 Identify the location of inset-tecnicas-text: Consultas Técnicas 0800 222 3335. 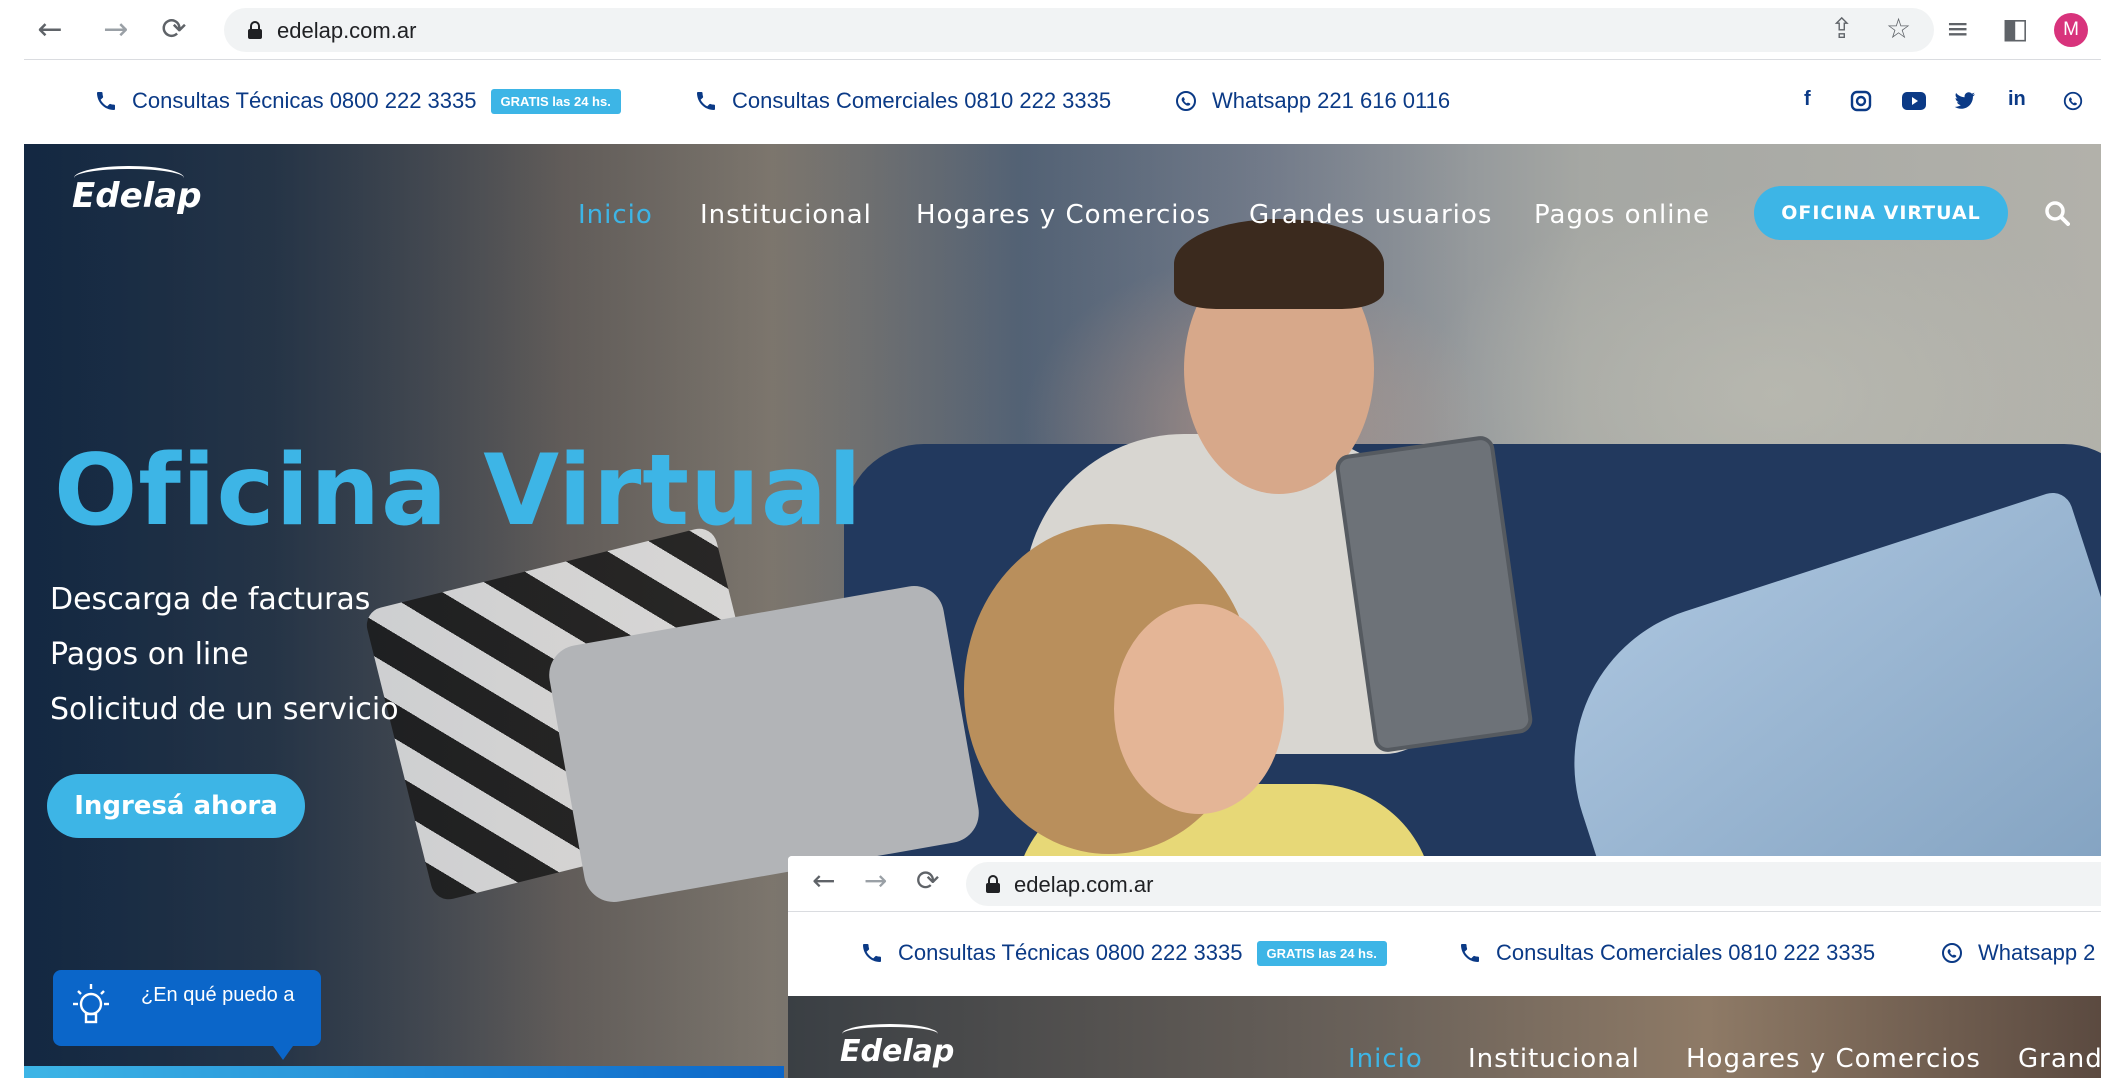
(1070, 952).